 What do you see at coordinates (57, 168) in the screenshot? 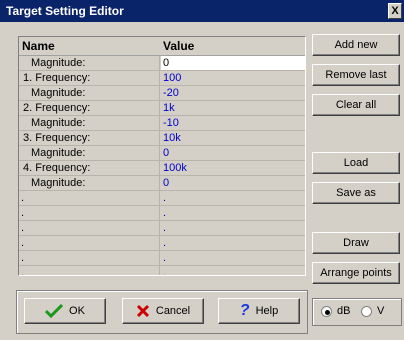
I see `row-name: 4. Frequency:` at bounding box center [57, 168].